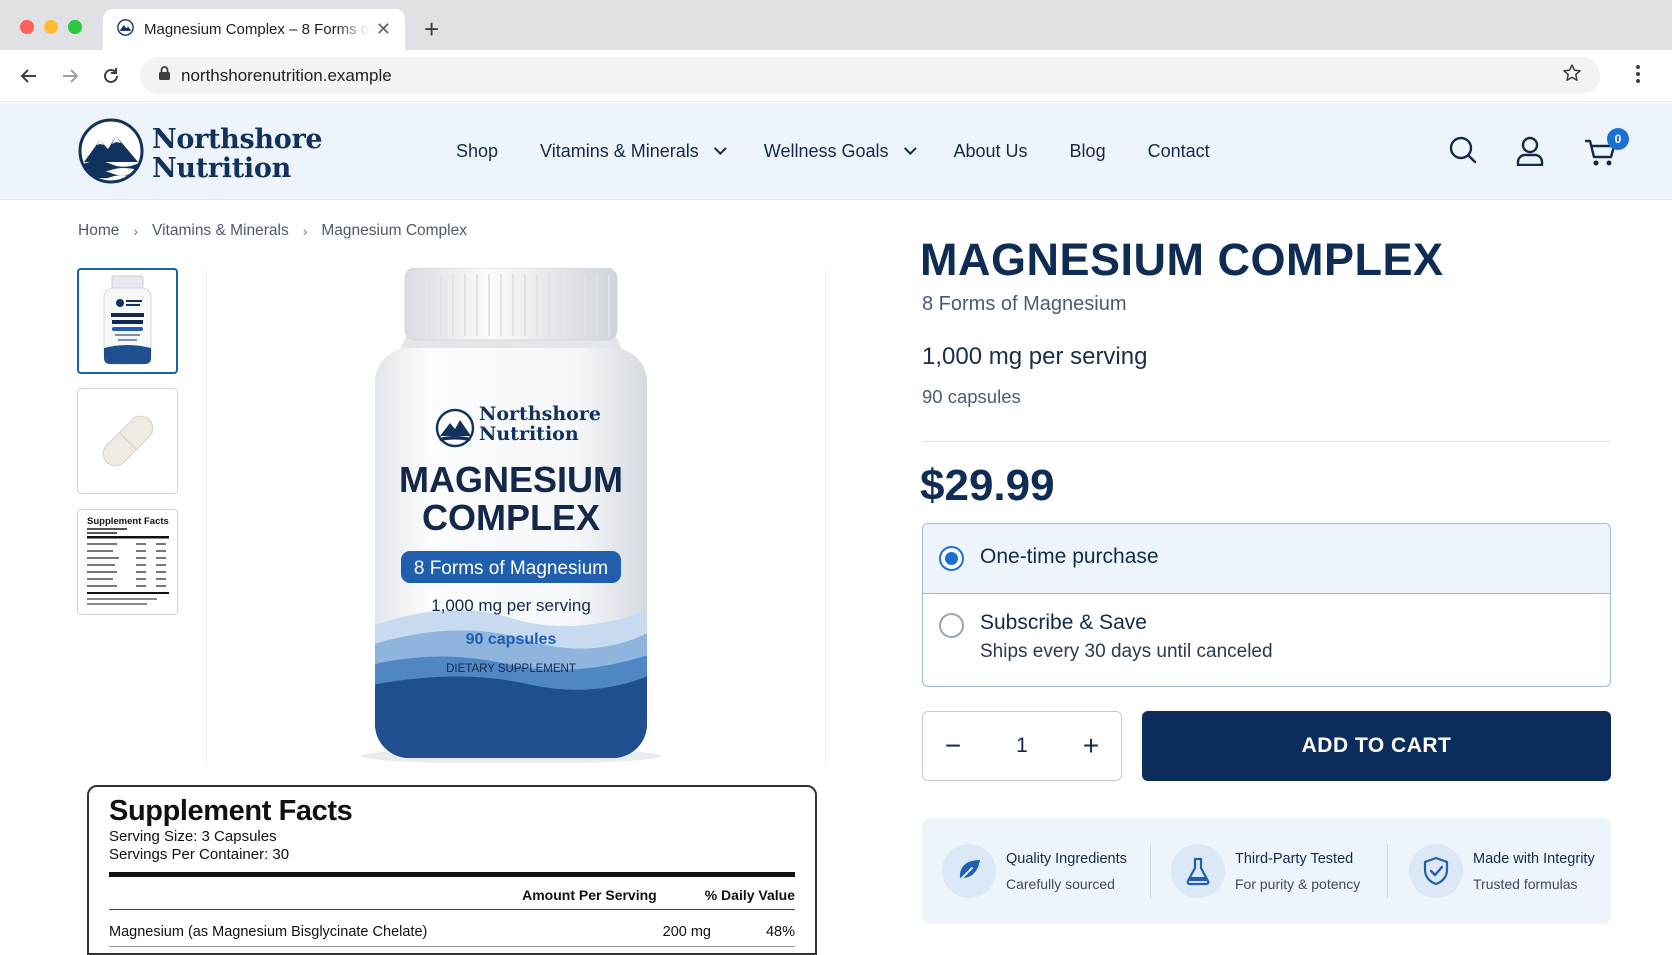  I want to click on nav-shop-label: Shop, so click(477, 151).